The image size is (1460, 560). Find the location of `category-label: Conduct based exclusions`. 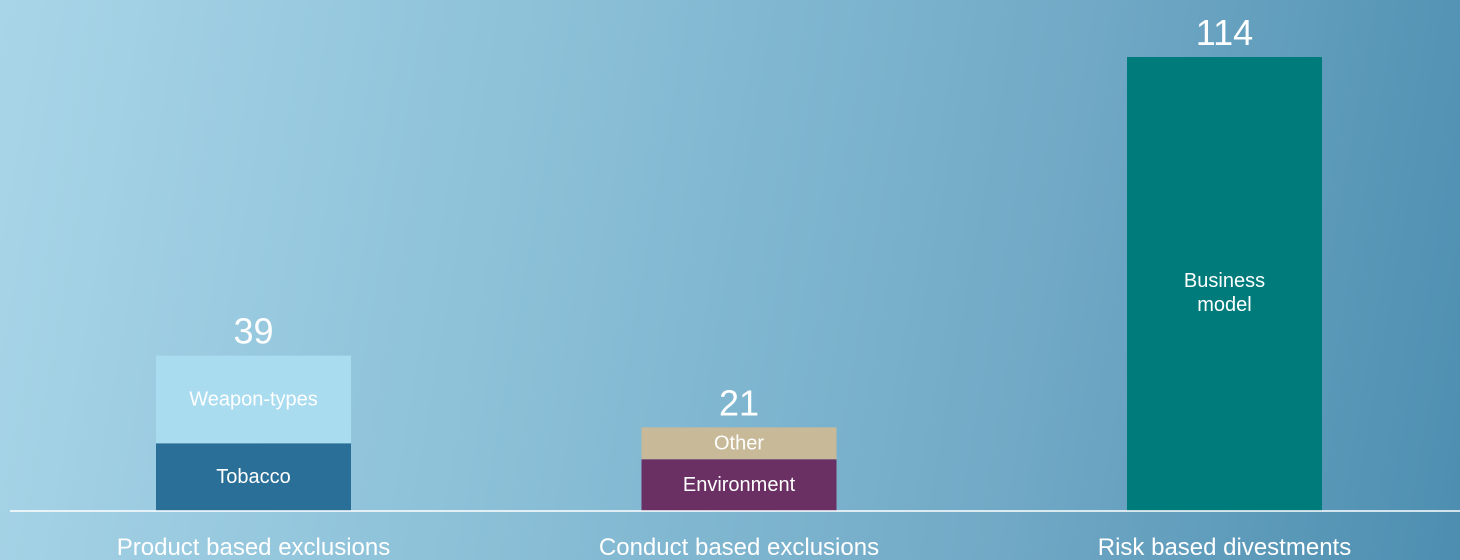

category-label: Conduct based exclusions is located at coordinates (739, 547).